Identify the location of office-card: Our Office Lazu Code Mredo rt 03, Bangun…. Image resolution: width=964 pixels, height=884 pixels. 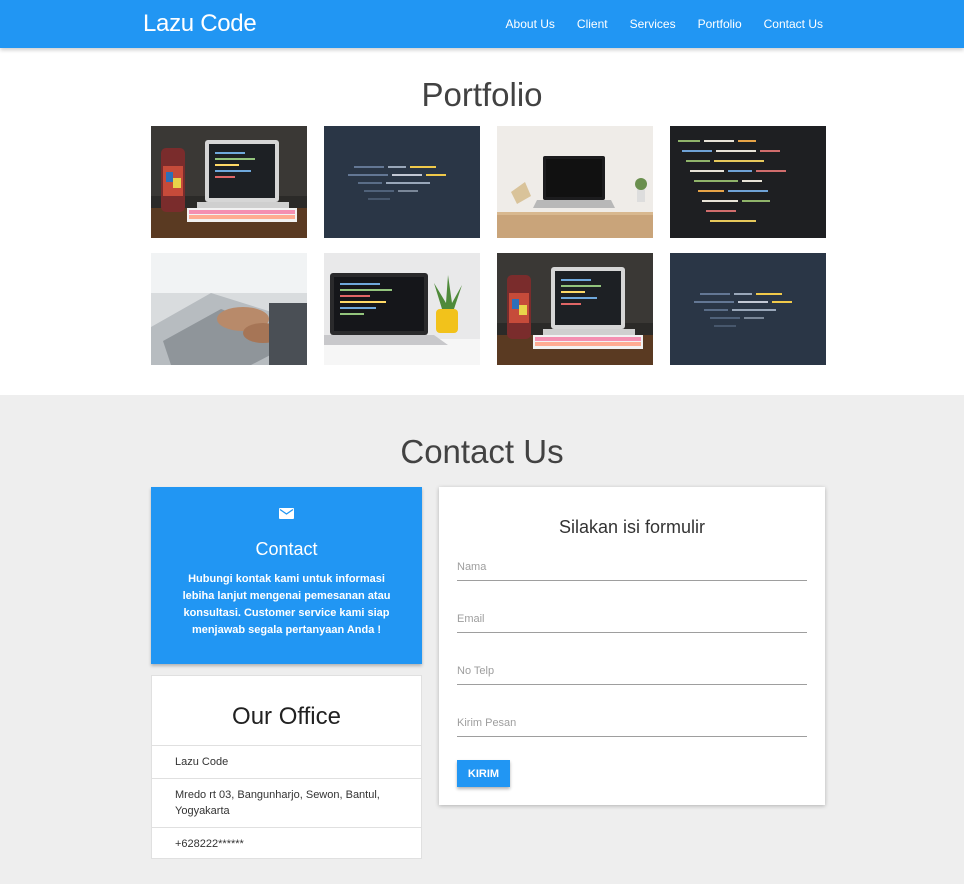
(286, 767).